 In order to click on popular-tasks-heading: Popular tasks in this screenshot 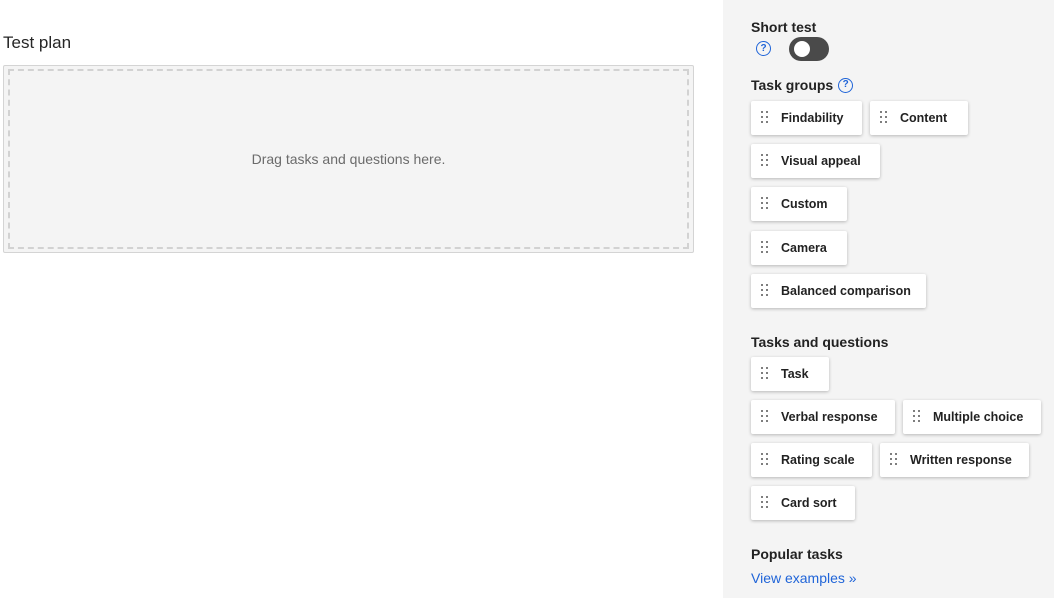, I will do `click(797, 554)`.